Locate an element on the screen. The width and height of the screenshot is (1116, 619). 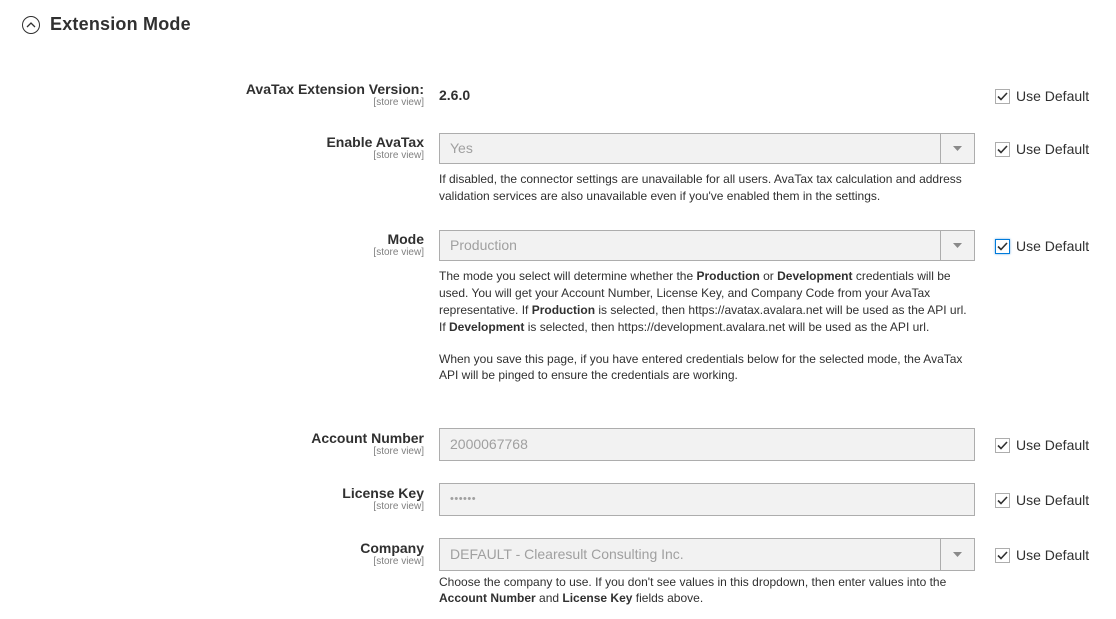
field-label: AvaTax Extension Version: [store view] is located at coordinates (335, 95).